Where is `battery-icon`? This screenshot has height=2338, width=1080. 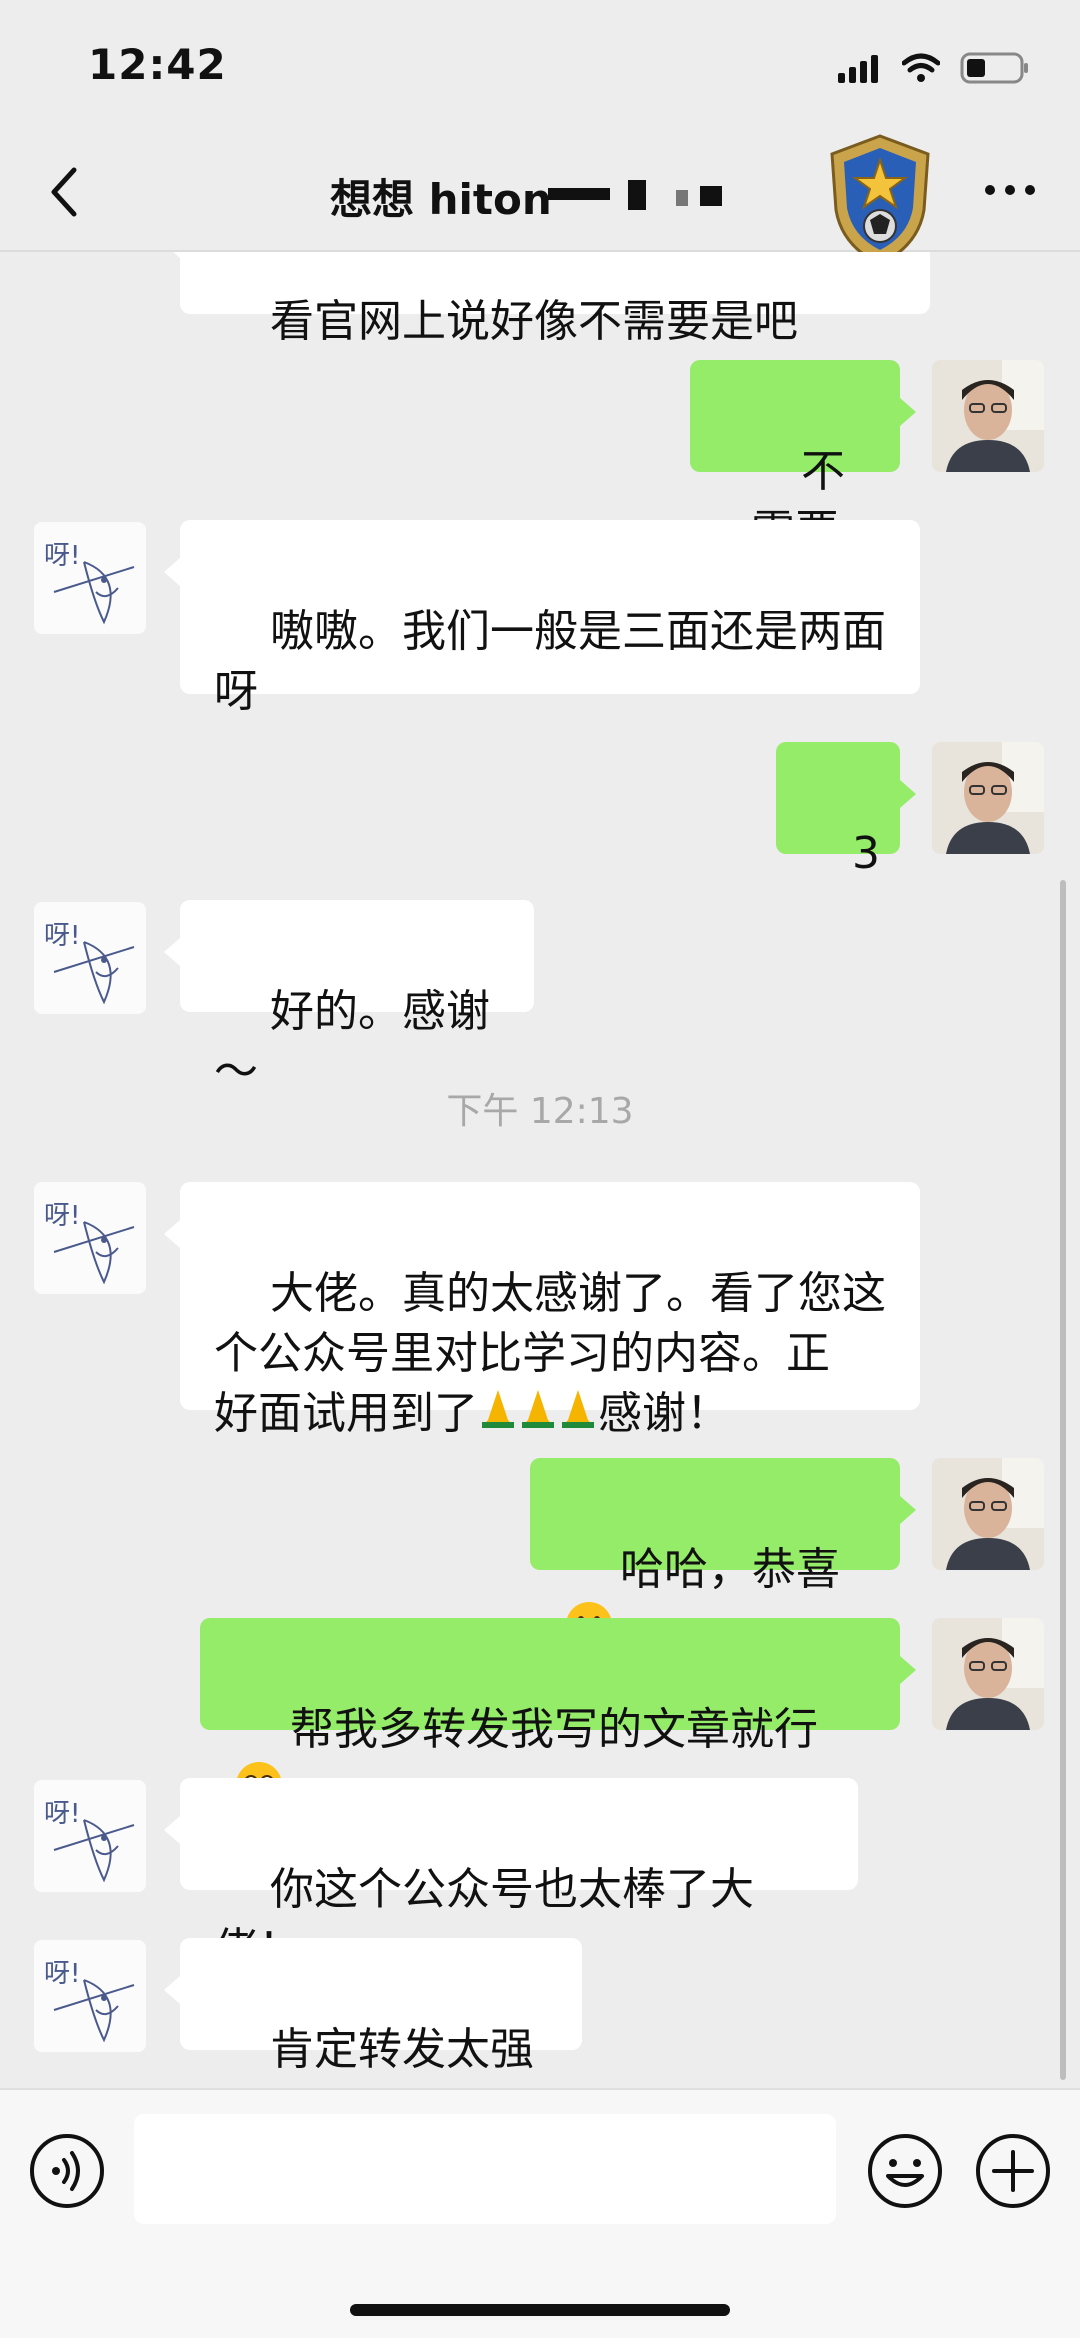
battery-icon is located at coordinates (994, 68).